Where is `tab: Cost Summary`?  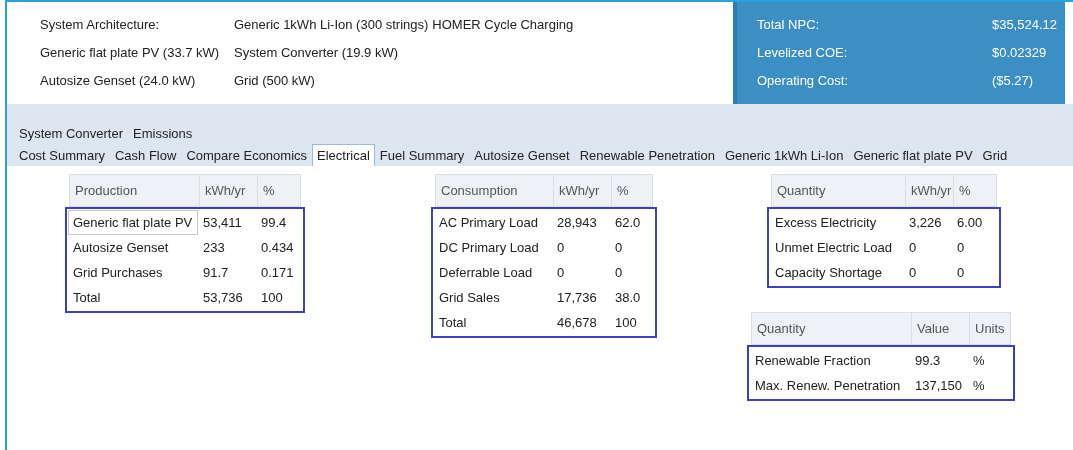 tab: Cost Summary is located at coordinates (62, 155).